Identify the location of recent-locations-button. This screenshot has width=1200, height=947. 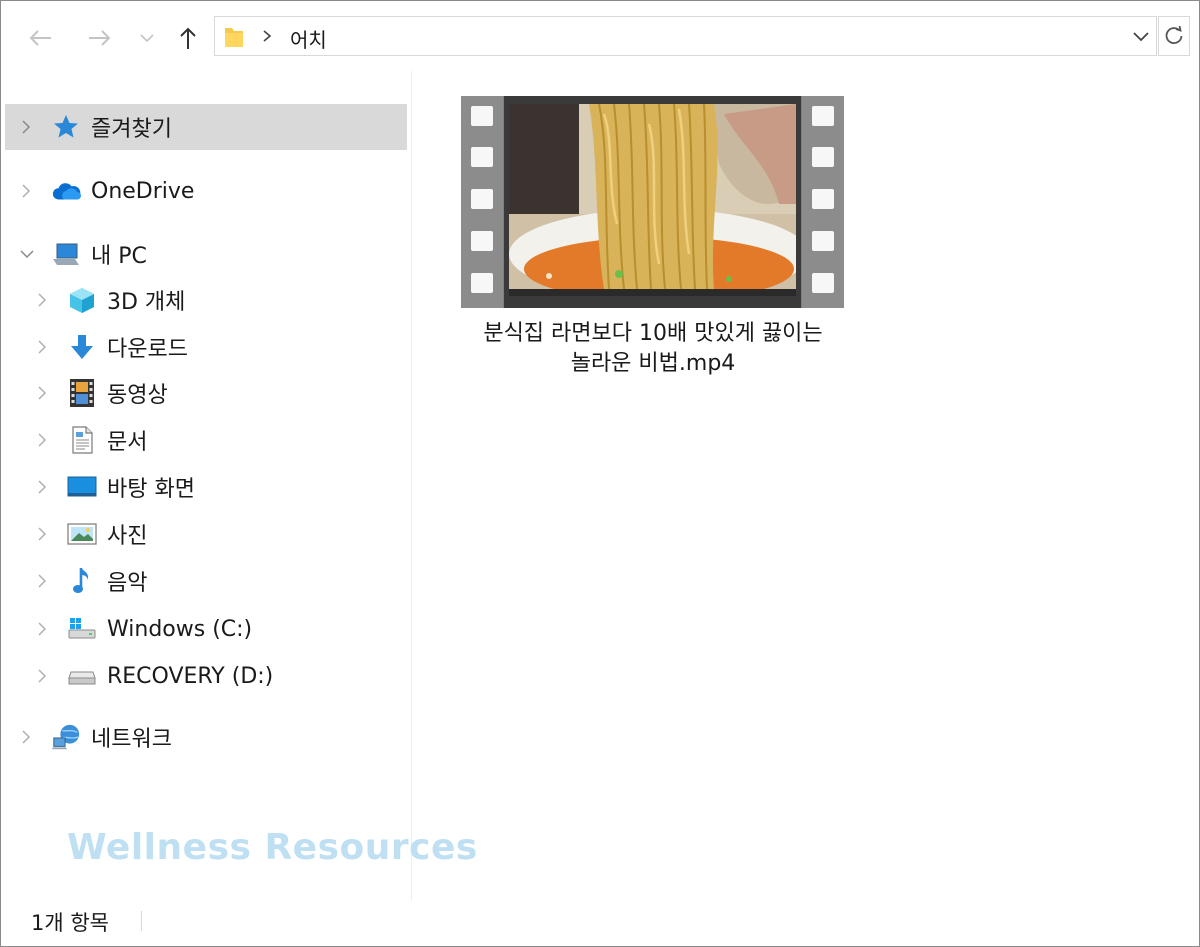
(147, 38).